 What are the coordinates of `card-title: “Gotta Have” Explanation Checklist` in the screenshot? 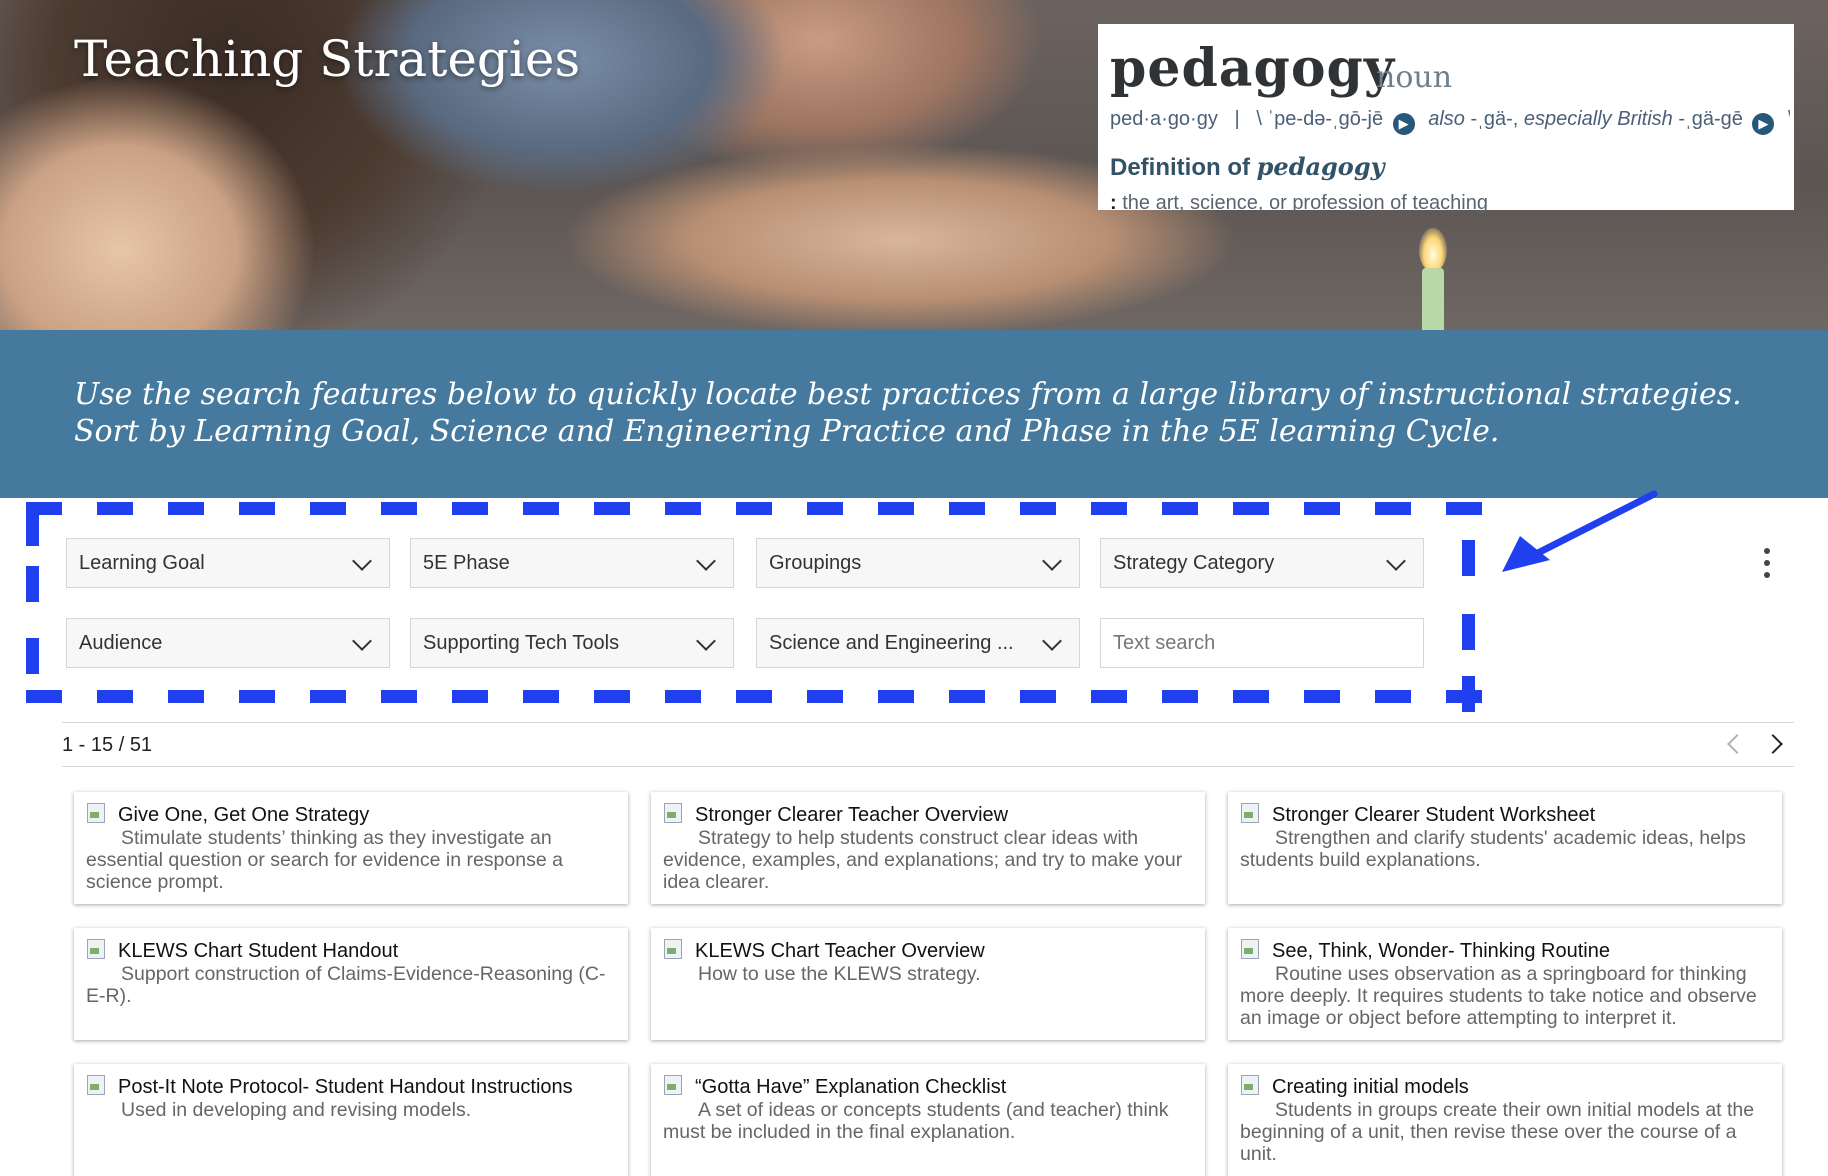 It's located at (928, 1086).